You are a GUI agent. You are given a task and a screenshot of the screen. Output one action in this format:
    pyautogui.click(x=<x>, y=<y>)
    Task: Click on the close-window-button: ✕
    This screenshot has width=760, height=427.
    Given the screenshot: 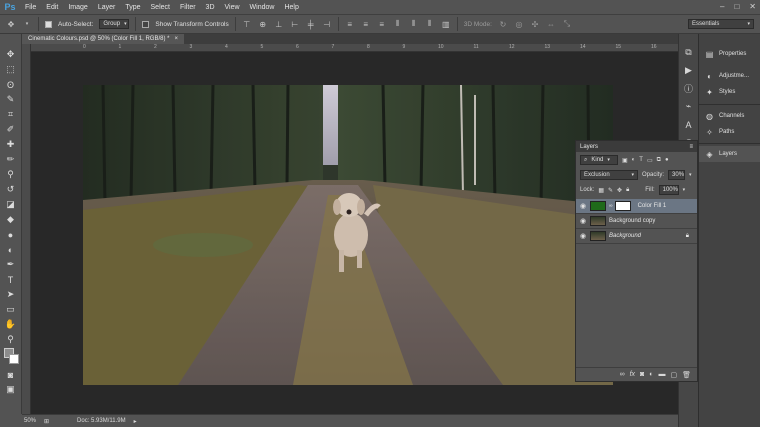 What is the action you would take?
    pyautogui.click(x=752, y=6)
    